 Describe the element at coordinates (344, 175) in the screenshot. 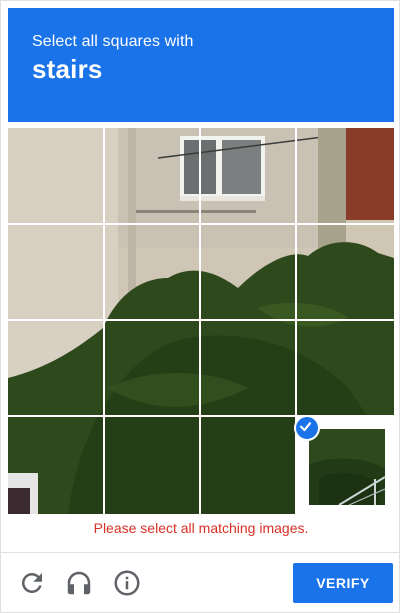

I see `tile-r1-c4` at that location.